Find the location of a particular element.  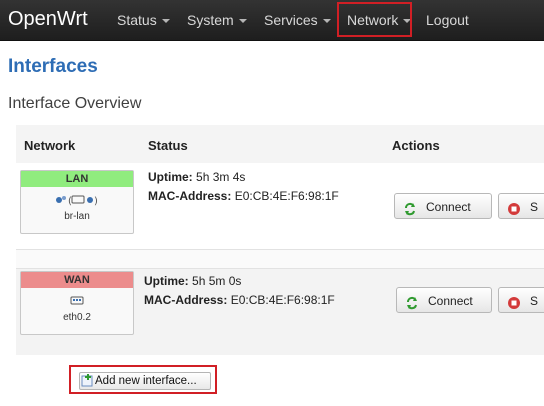

uptime-value: 5h 3m 4s is located at coordinates (221, 177).